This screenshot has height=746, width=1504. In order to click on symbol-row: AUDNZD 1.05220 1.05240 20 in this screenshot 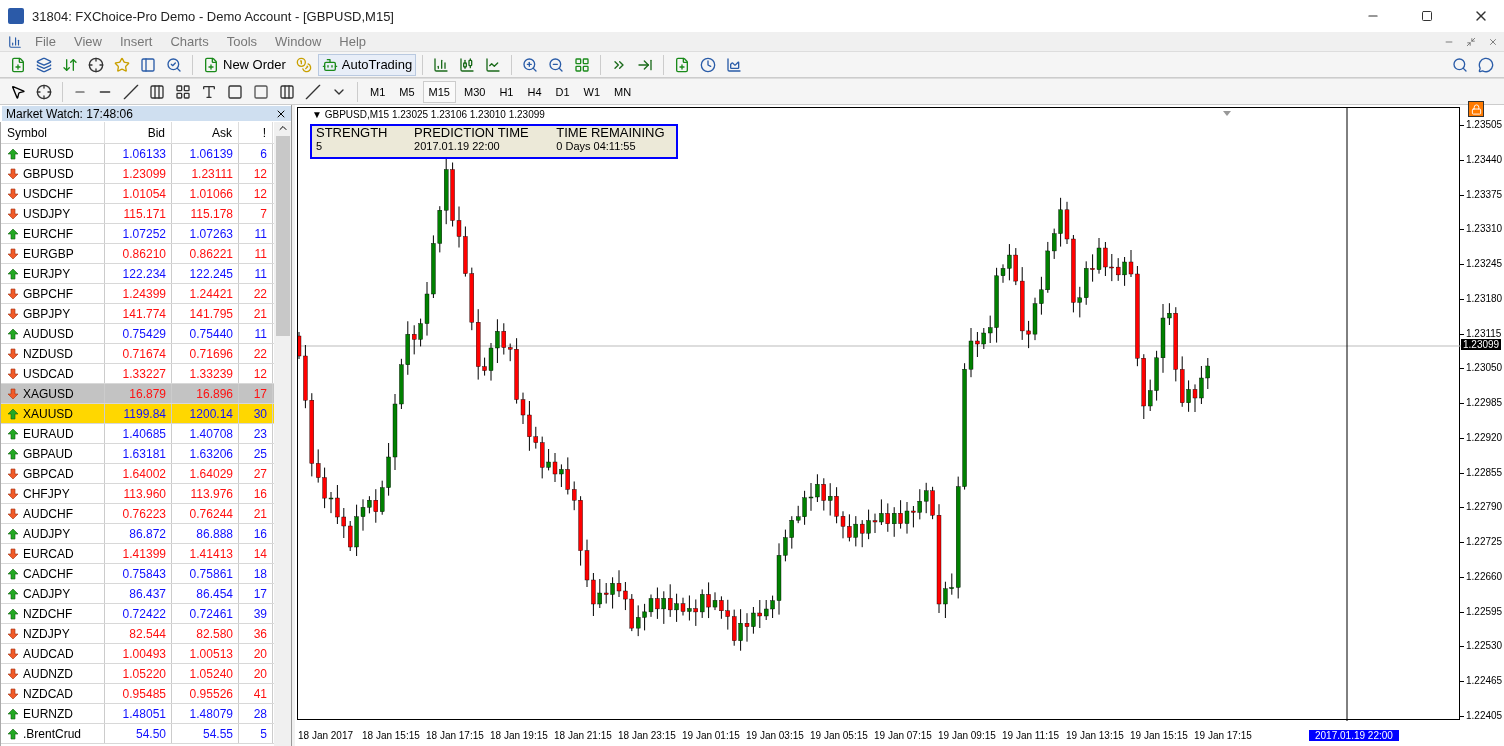, I will do `click(137, 674)`.